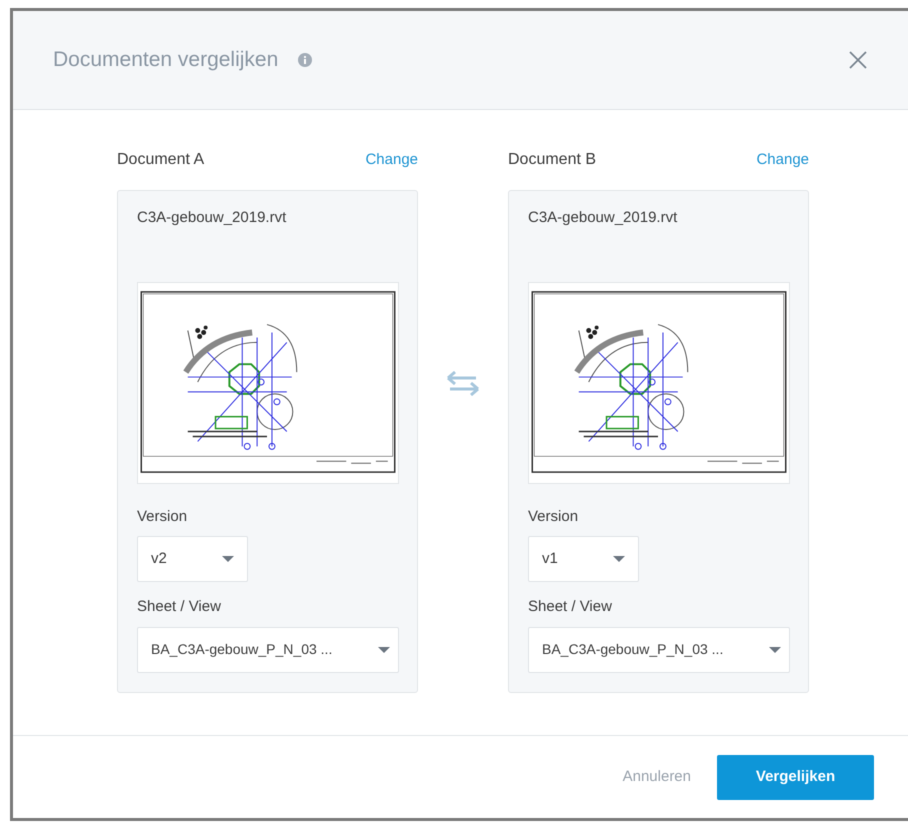 The image size is (908, 823). What do you see at coordinates (192, 559) in the screenshot?
I see `version-dropdown: v2` at bounding box center [192, 559].